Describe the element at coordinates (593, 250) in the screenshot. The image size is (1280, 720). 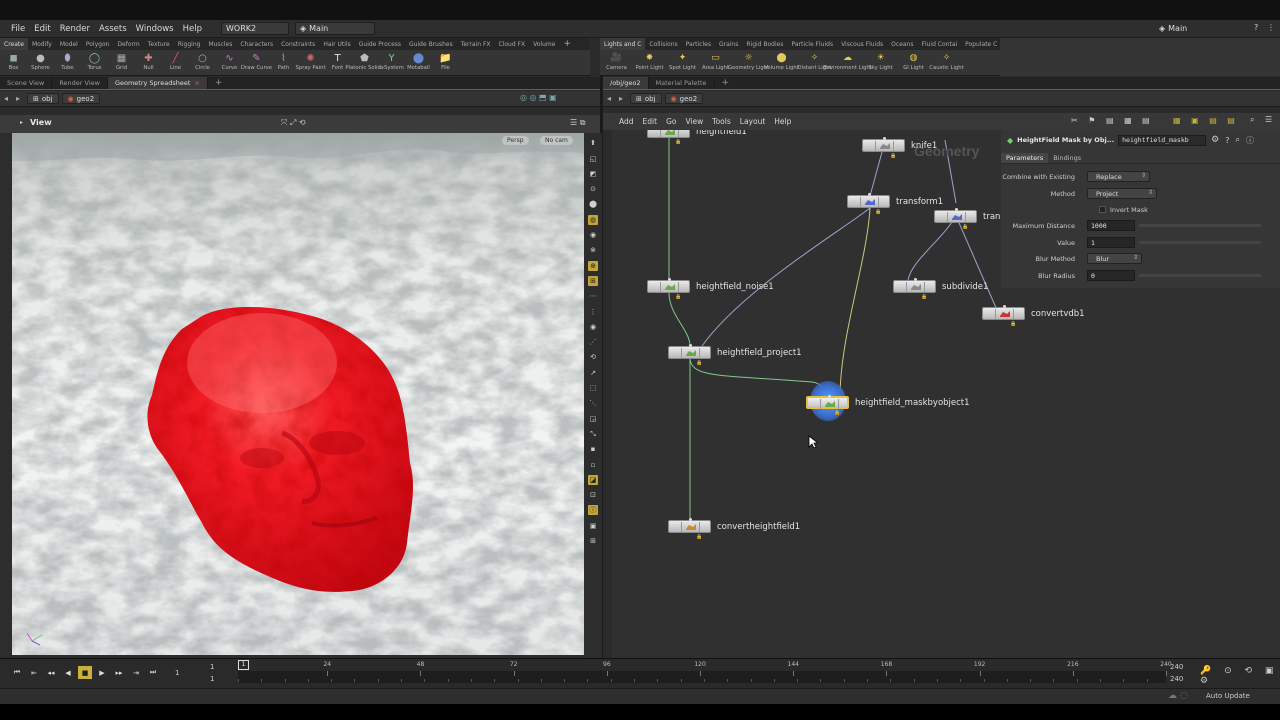
I see `display-option-icon: ⊗` at that location.